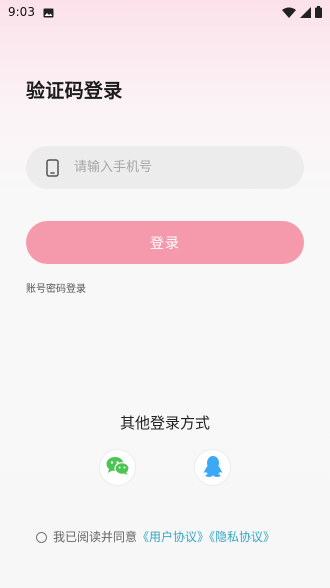  What do you see at coordinates (41, 537) in the screenshot?
I see `agreement-radio` at bounding box center [41, 537].